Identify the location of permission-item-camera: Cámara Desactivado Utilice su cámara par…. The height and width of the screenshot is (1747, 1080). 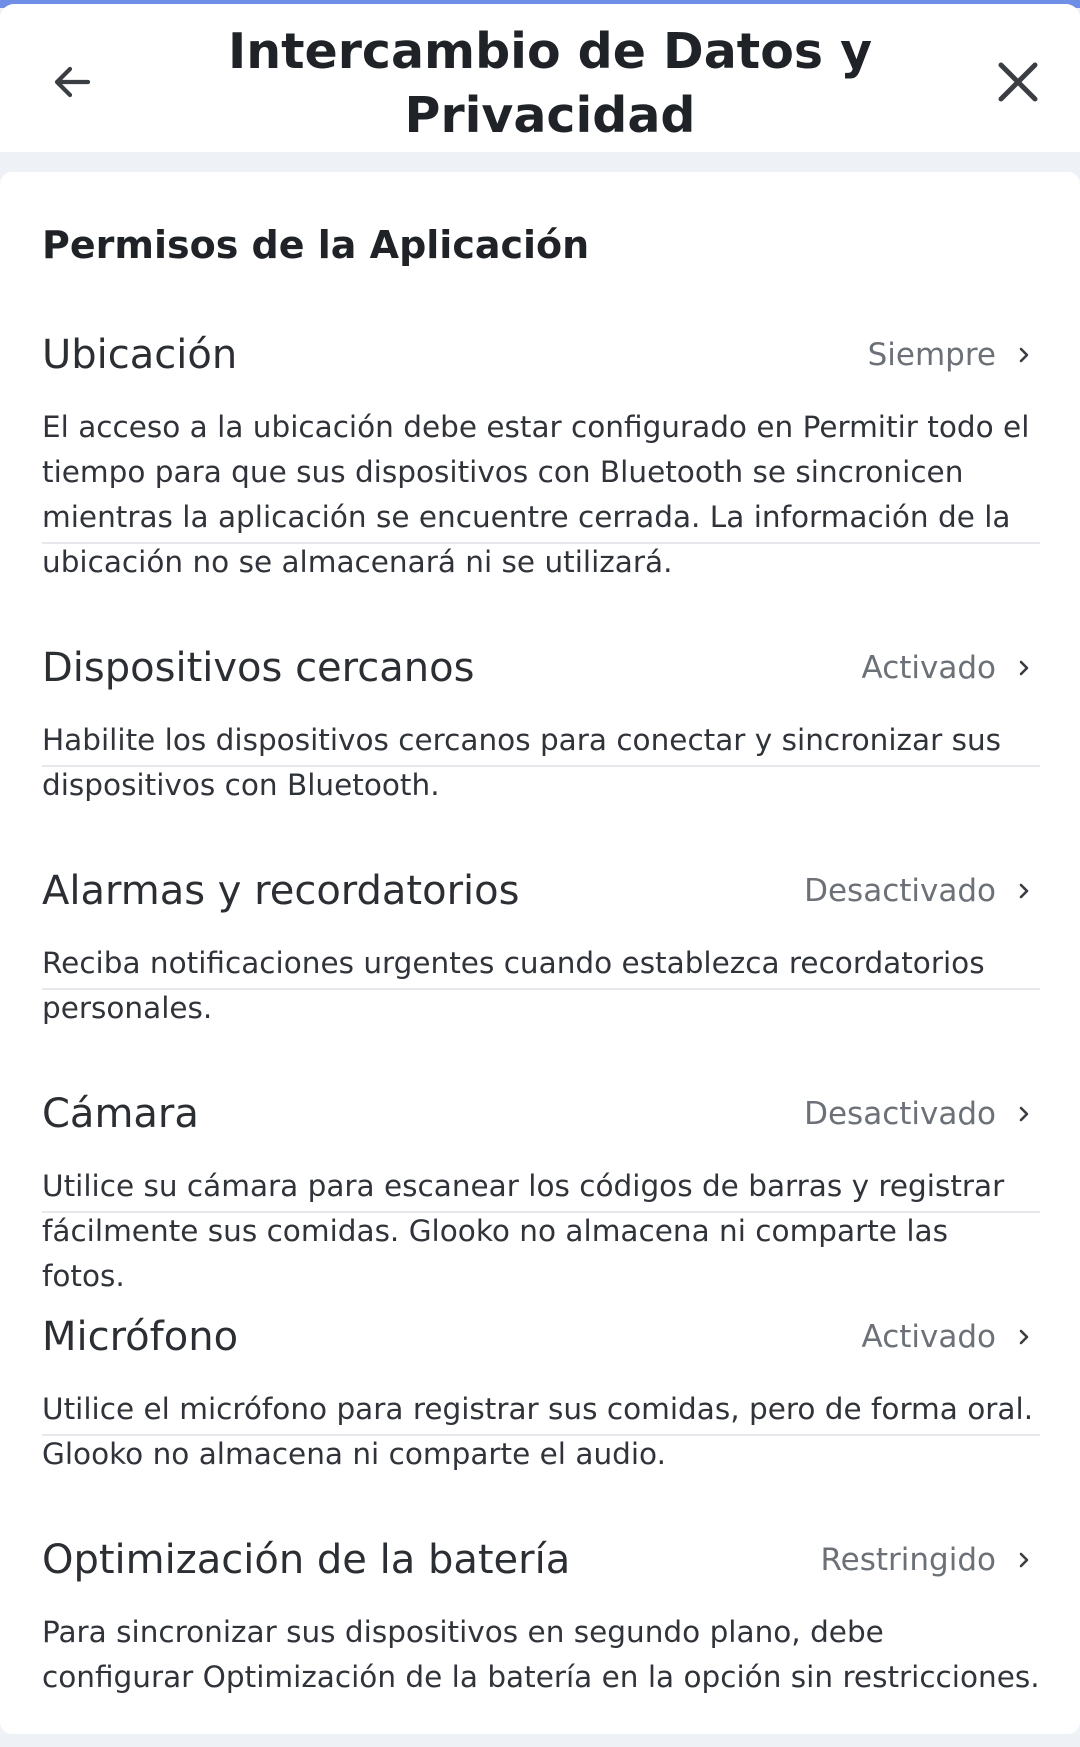
(541, 1189).